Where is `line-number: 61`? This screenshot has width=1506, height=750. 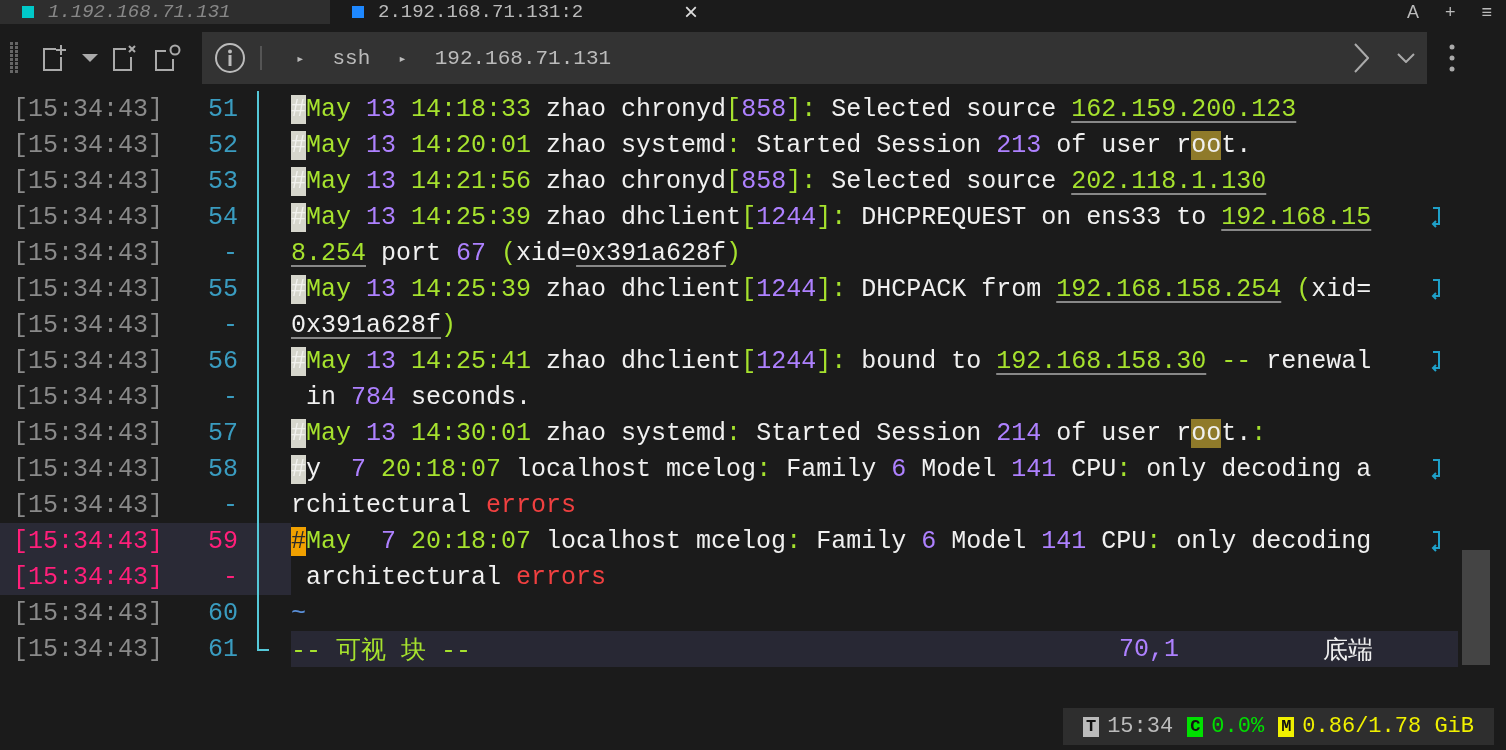 line-number: 61 is located at coordinates (222, 649).